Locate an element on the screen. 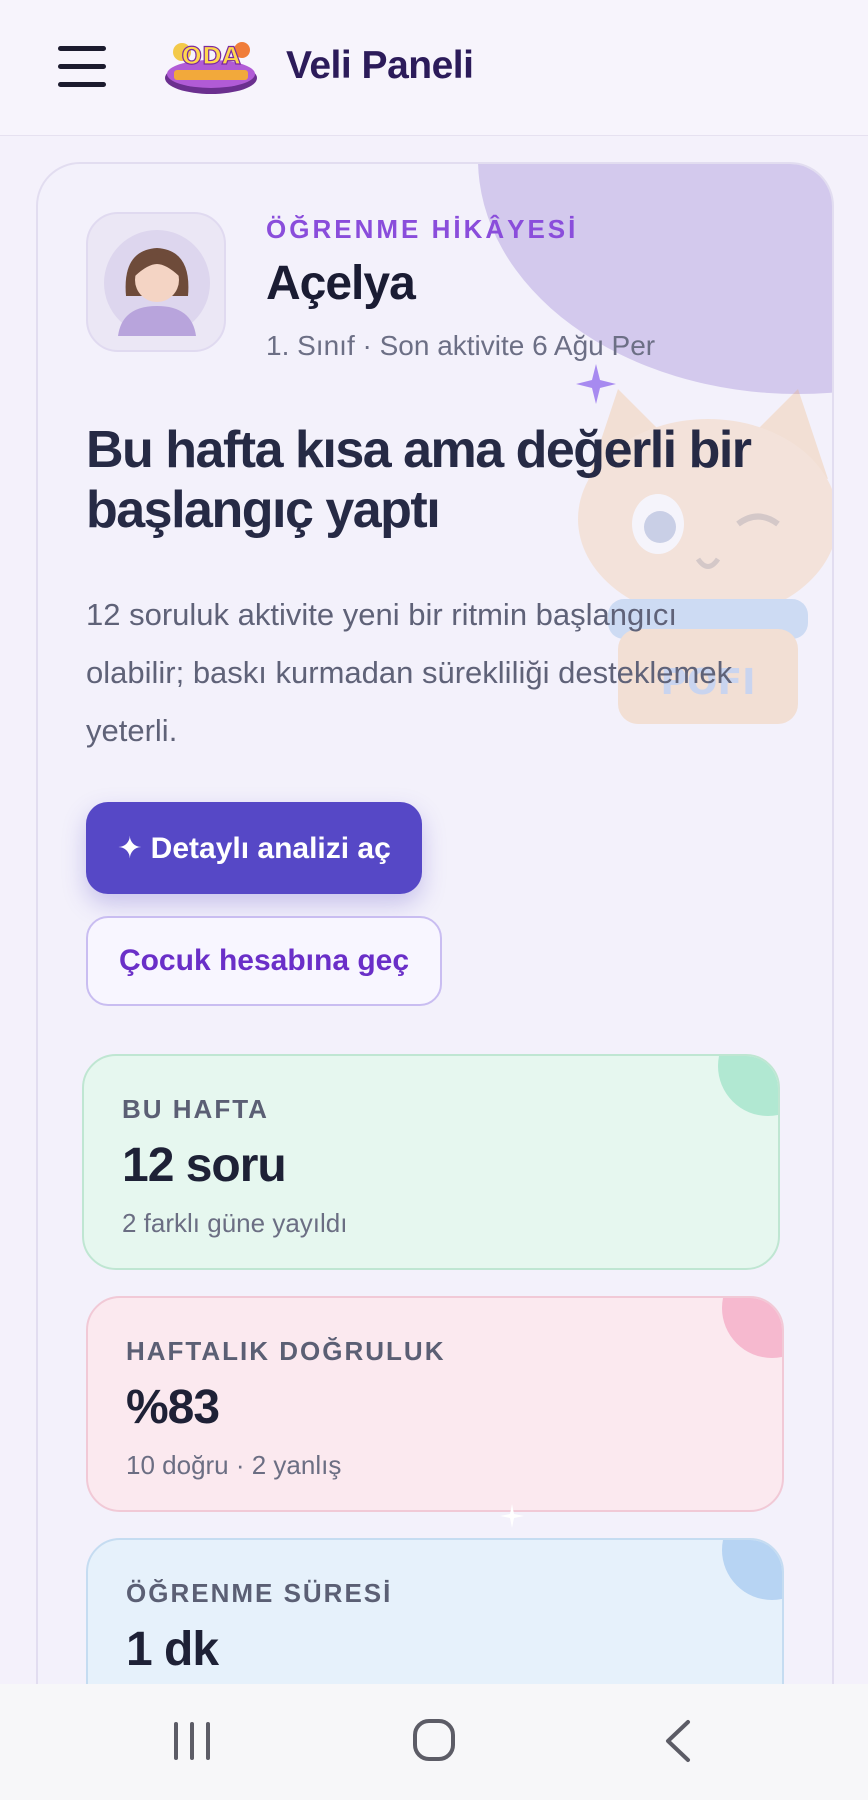  recent-apps-icon is located at coordinates (192, 1741).